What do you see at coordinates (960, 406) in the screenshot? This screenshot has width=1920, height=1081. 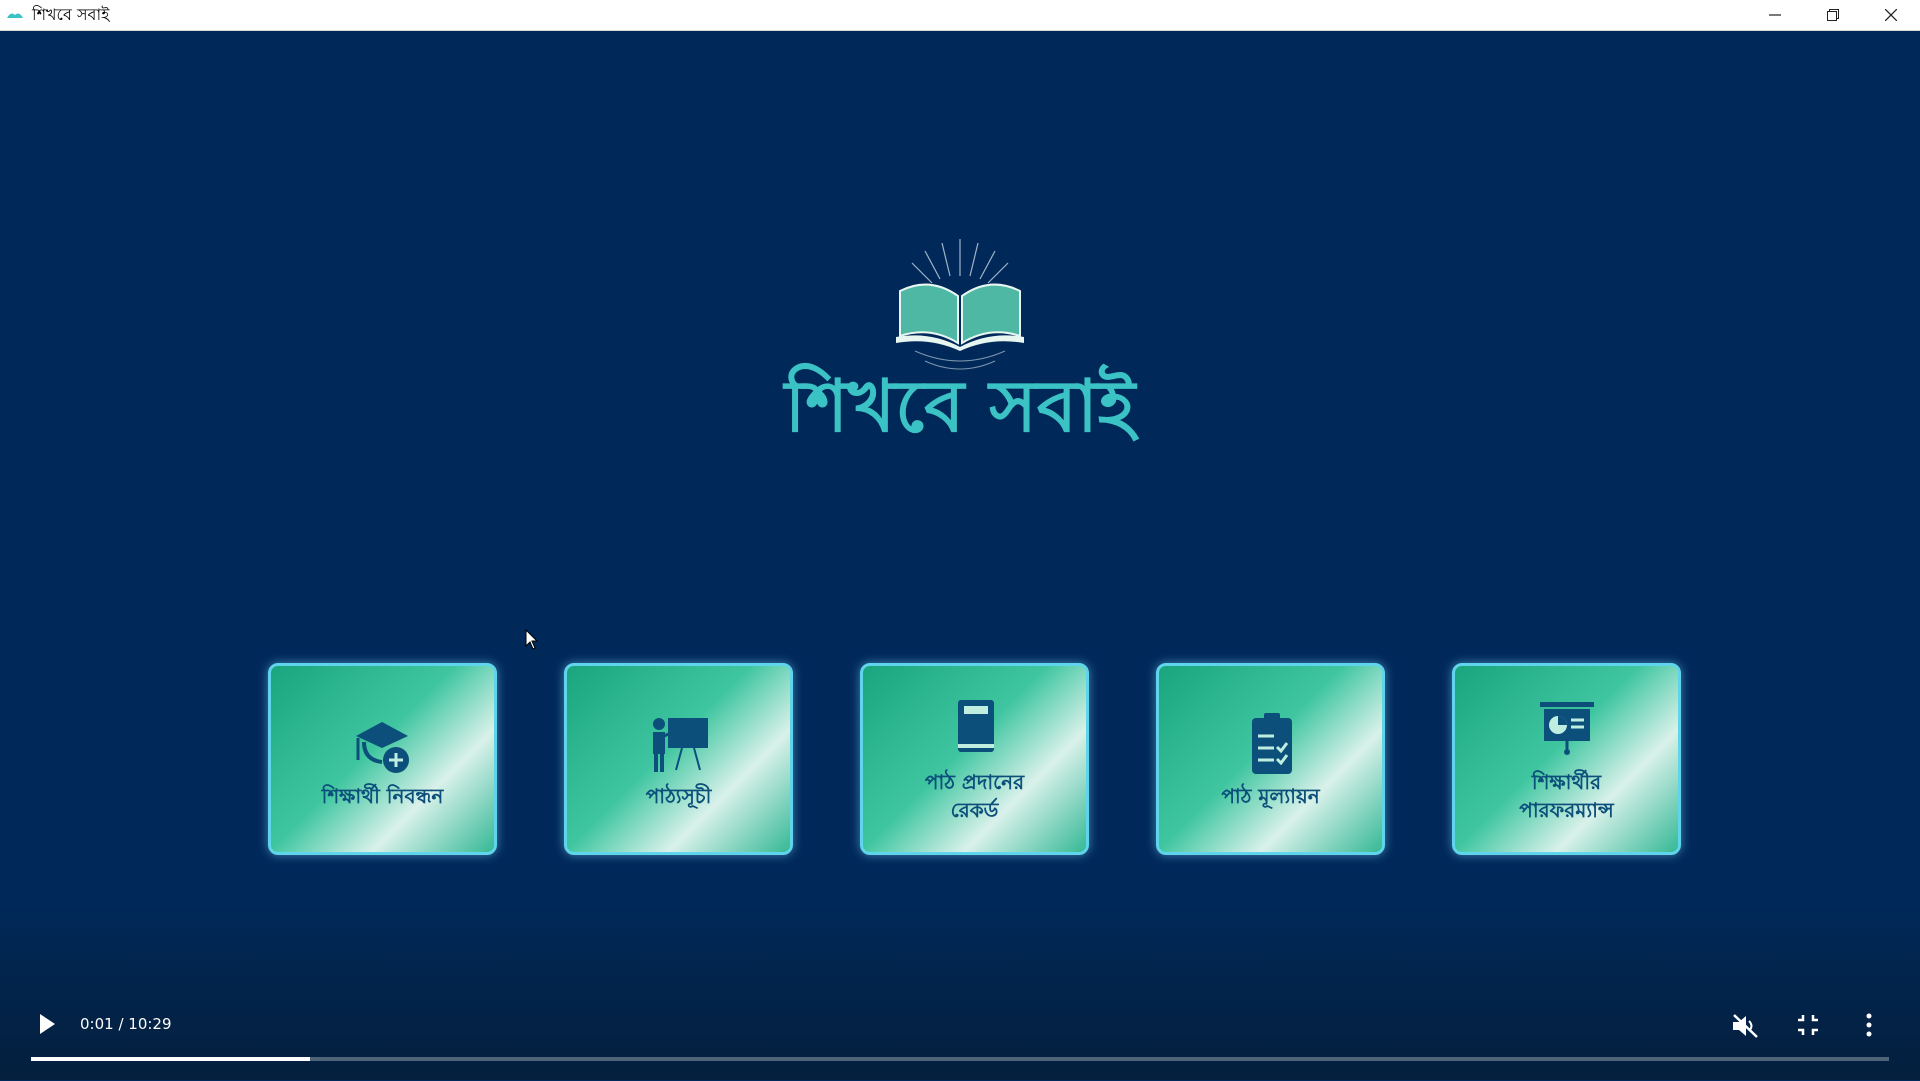 I see `app-logo-text: শিখবে সবাই` at bounding box center [960, 406].